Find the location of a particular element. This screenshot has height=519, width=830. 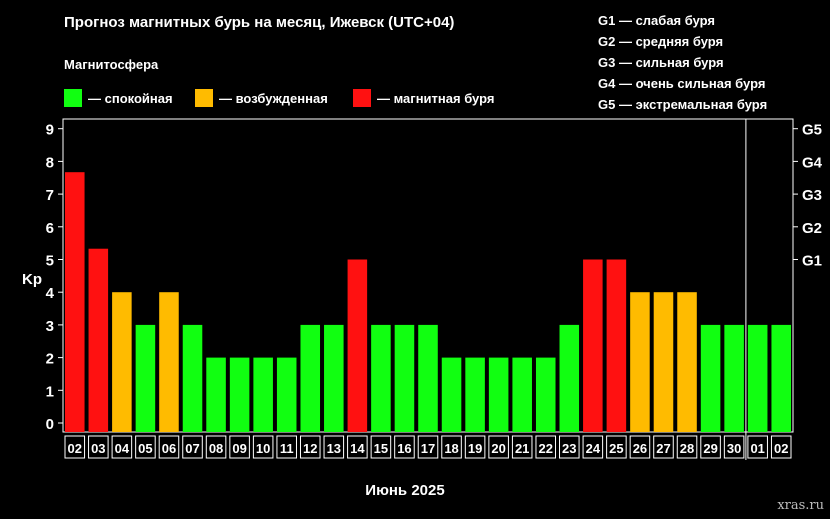

y-tick-label: 0 is located at coordinates (50, 424).